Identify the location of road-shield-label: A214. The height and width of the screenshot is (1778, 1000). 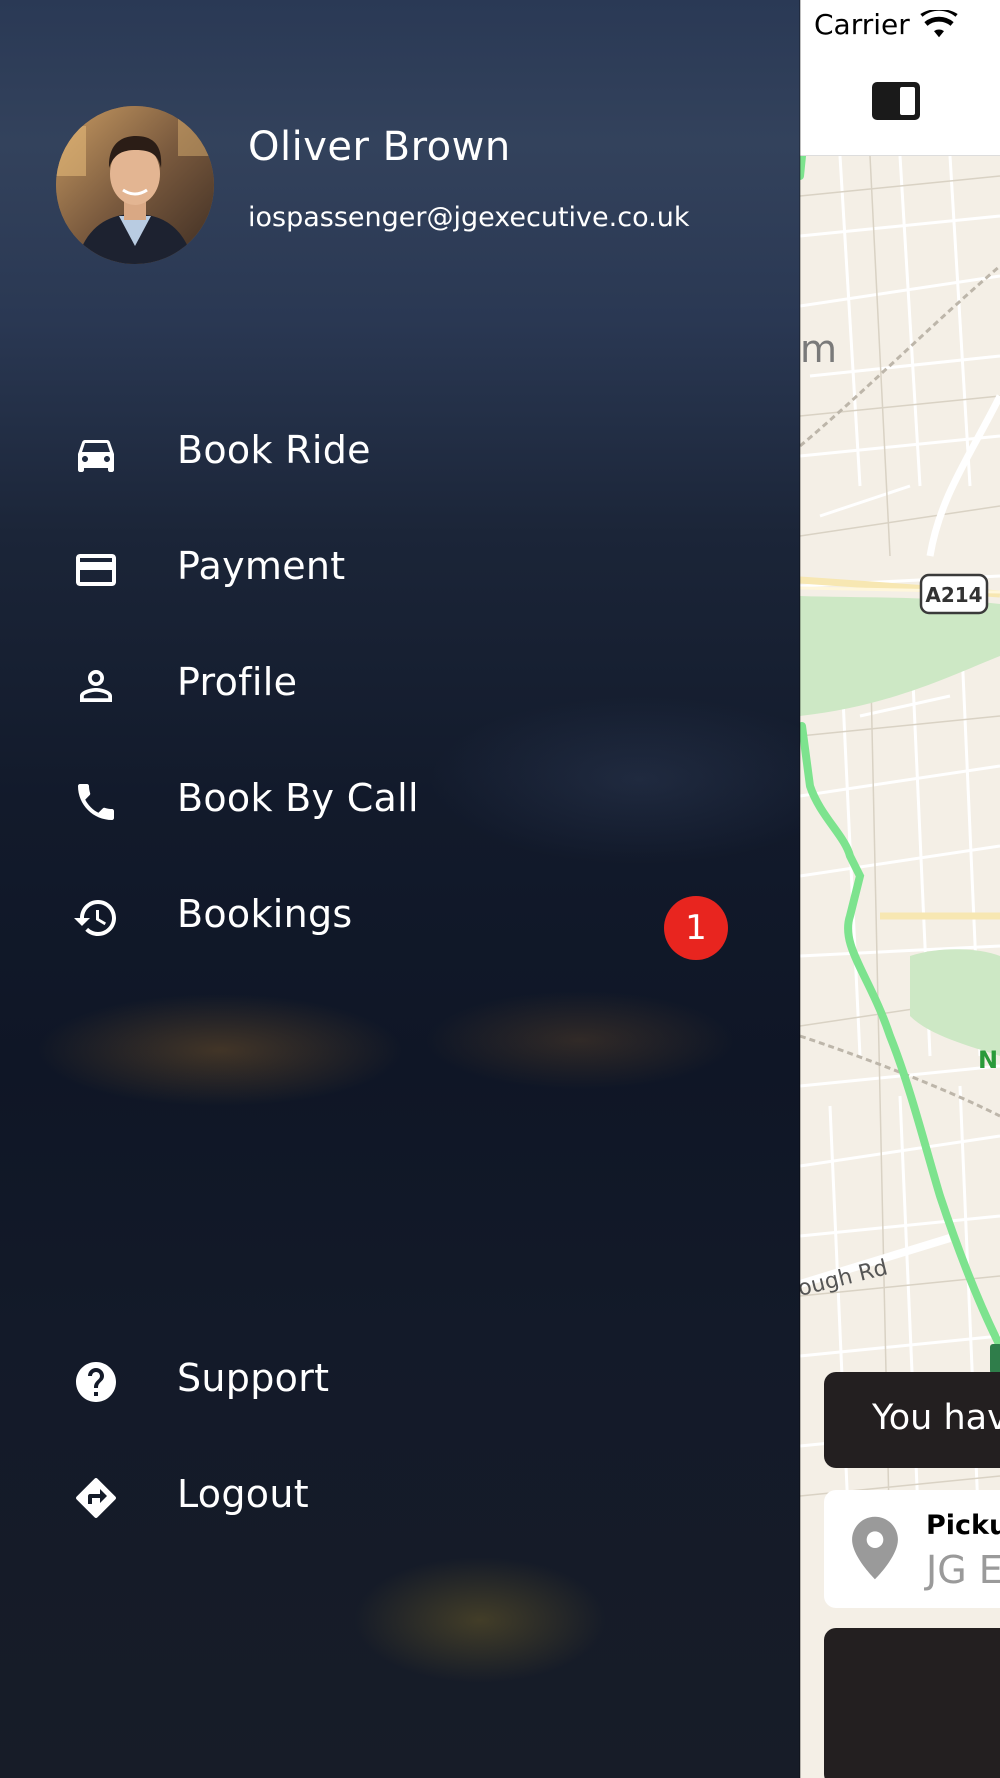
(953, 595).